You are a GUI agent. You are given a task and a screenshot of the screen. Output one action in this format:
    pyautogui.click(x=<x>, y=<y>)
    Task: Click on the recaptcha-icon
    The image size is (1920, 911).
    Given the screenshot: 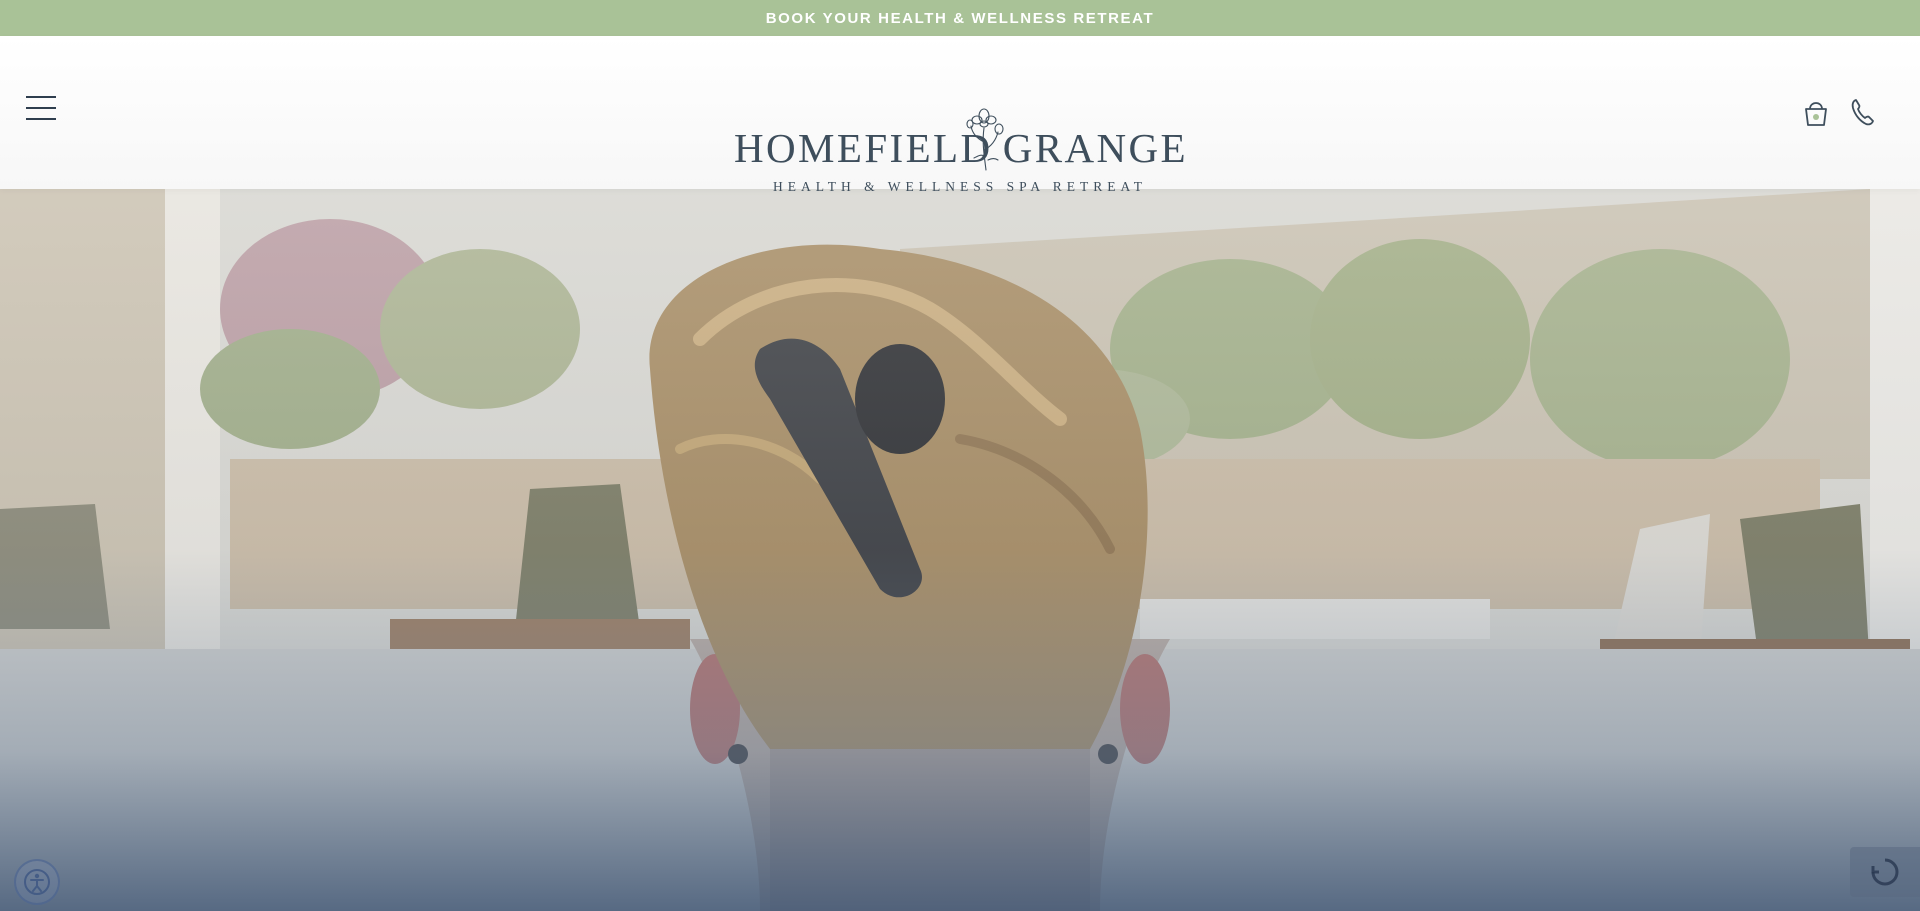 What is the action you would take?
    pyautogui.click(x=1885, y=872)
    